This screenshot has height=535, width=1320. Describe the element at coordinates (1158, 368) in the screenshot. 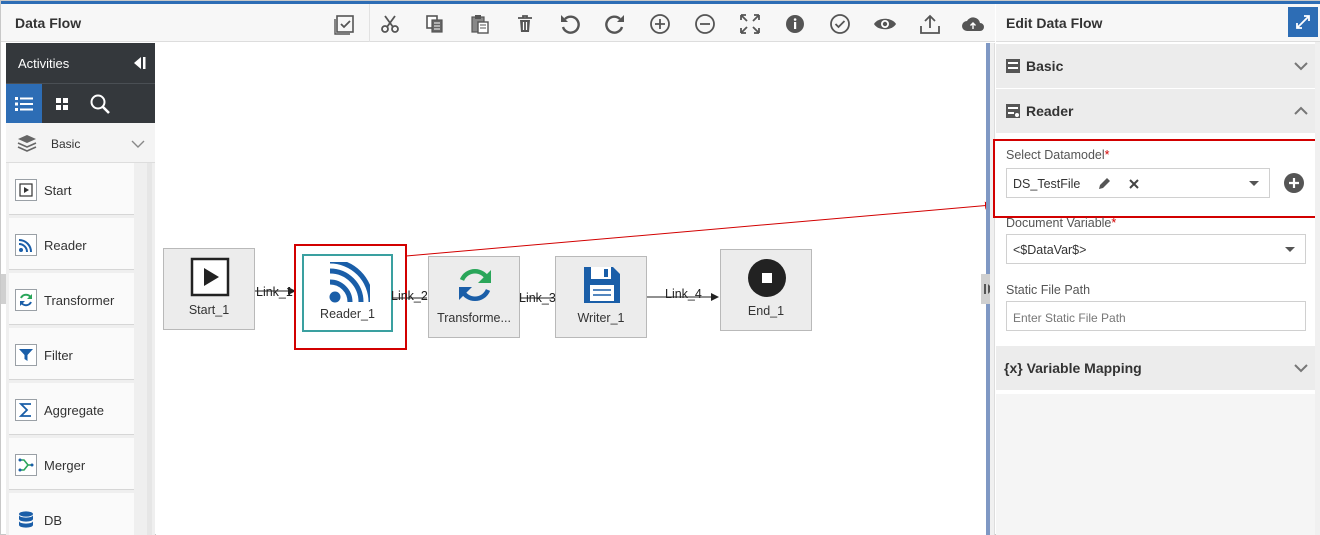

I see `section-variable-mapping: {x} Variable Mapping` at that location.